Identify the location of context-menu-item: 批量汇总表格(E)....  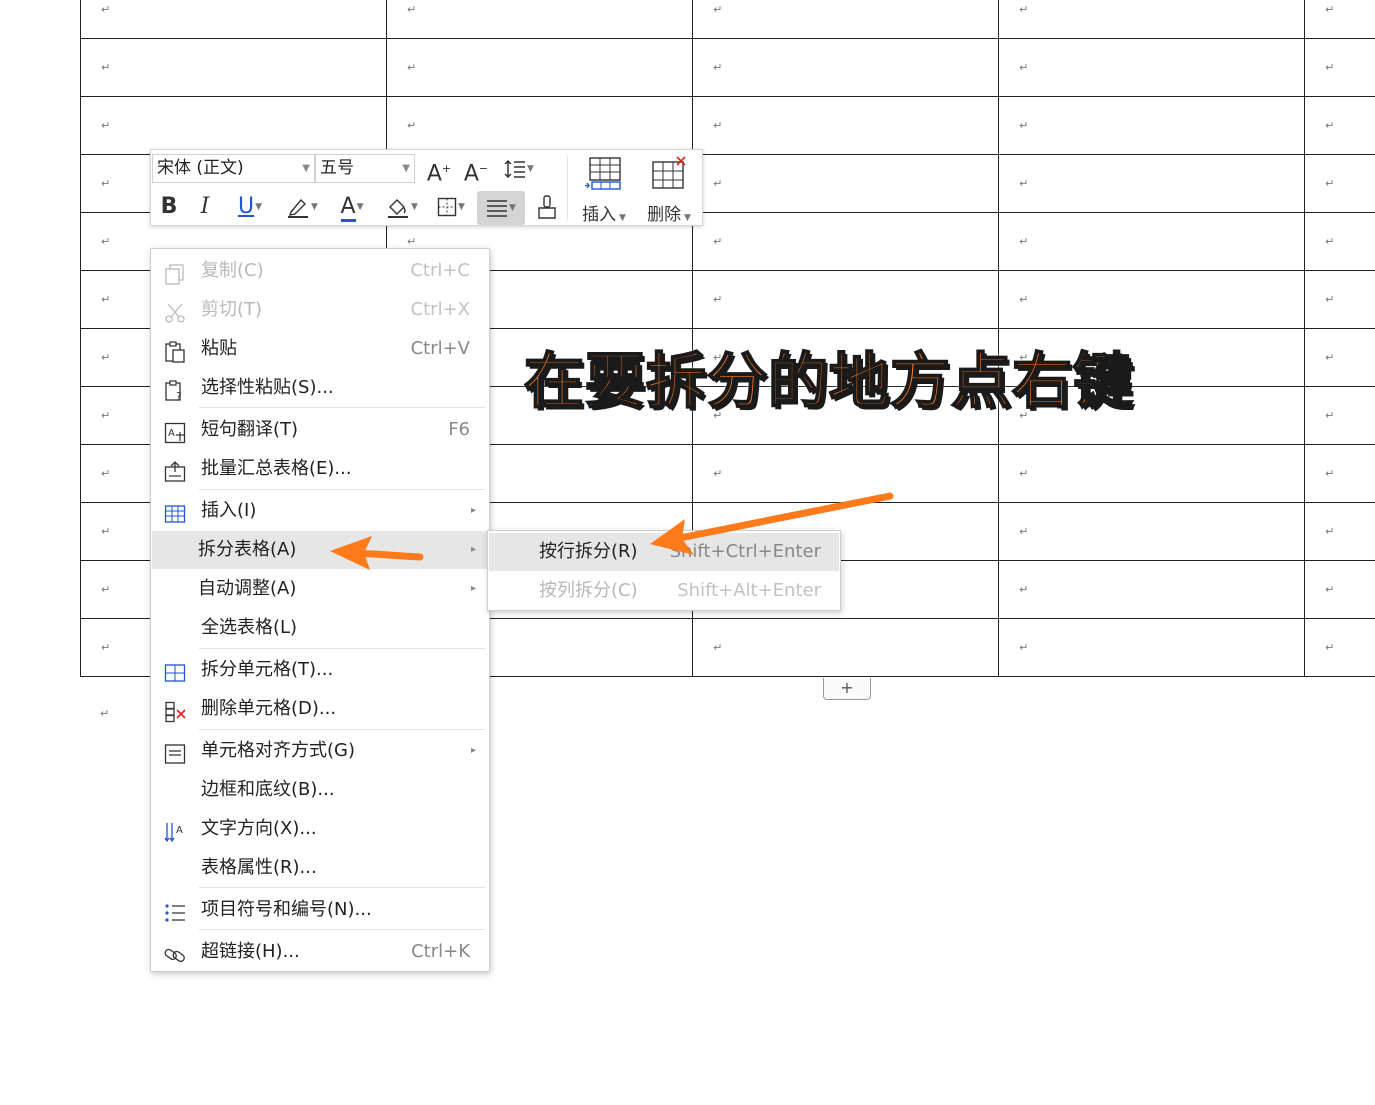
(320, 469).